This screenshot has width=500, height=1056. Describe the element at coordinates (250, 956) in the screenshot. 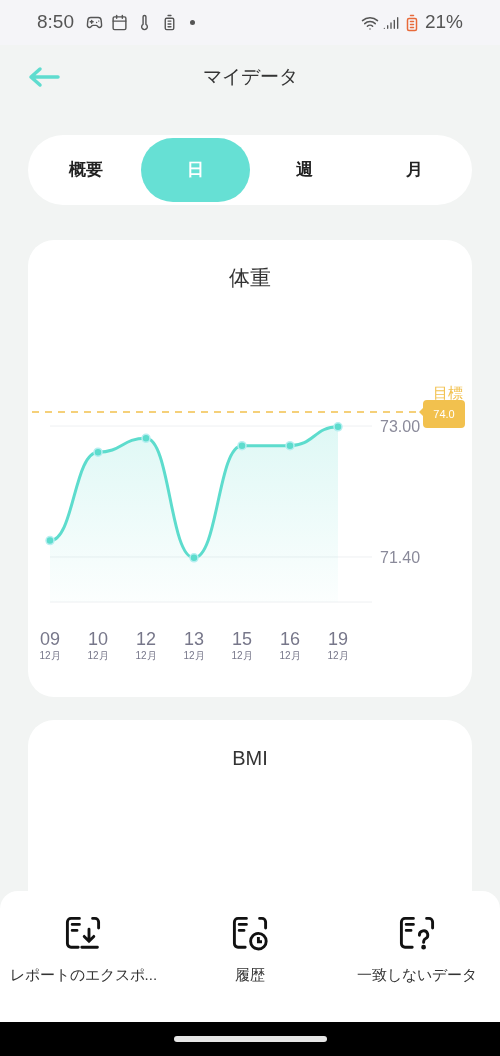

I see `action-button: 履歴` at that location.